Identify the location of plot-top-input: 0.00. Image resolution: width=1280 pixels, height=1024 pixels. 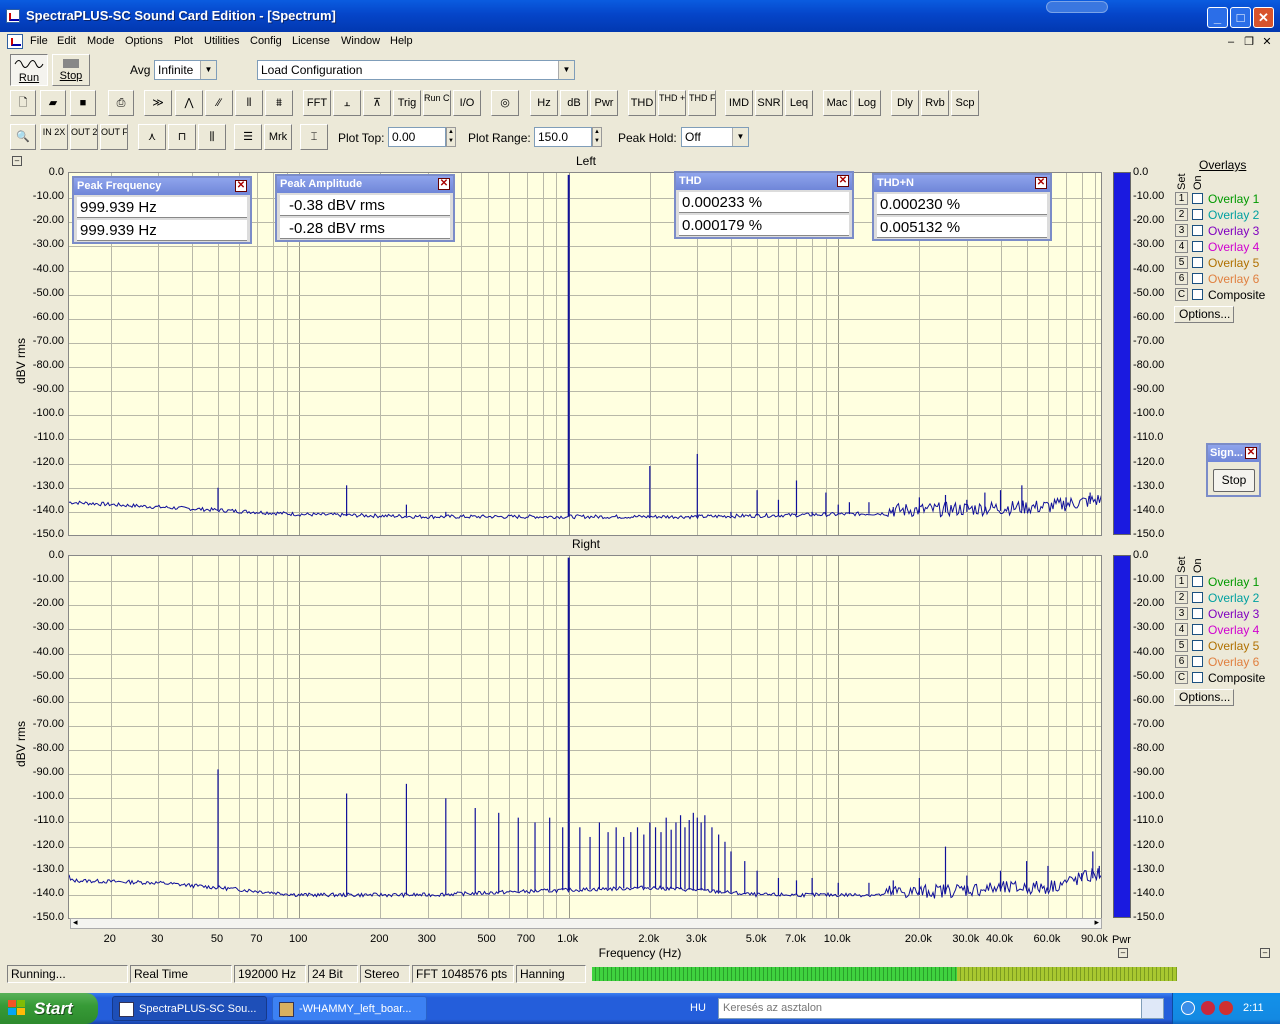
(417, 137).